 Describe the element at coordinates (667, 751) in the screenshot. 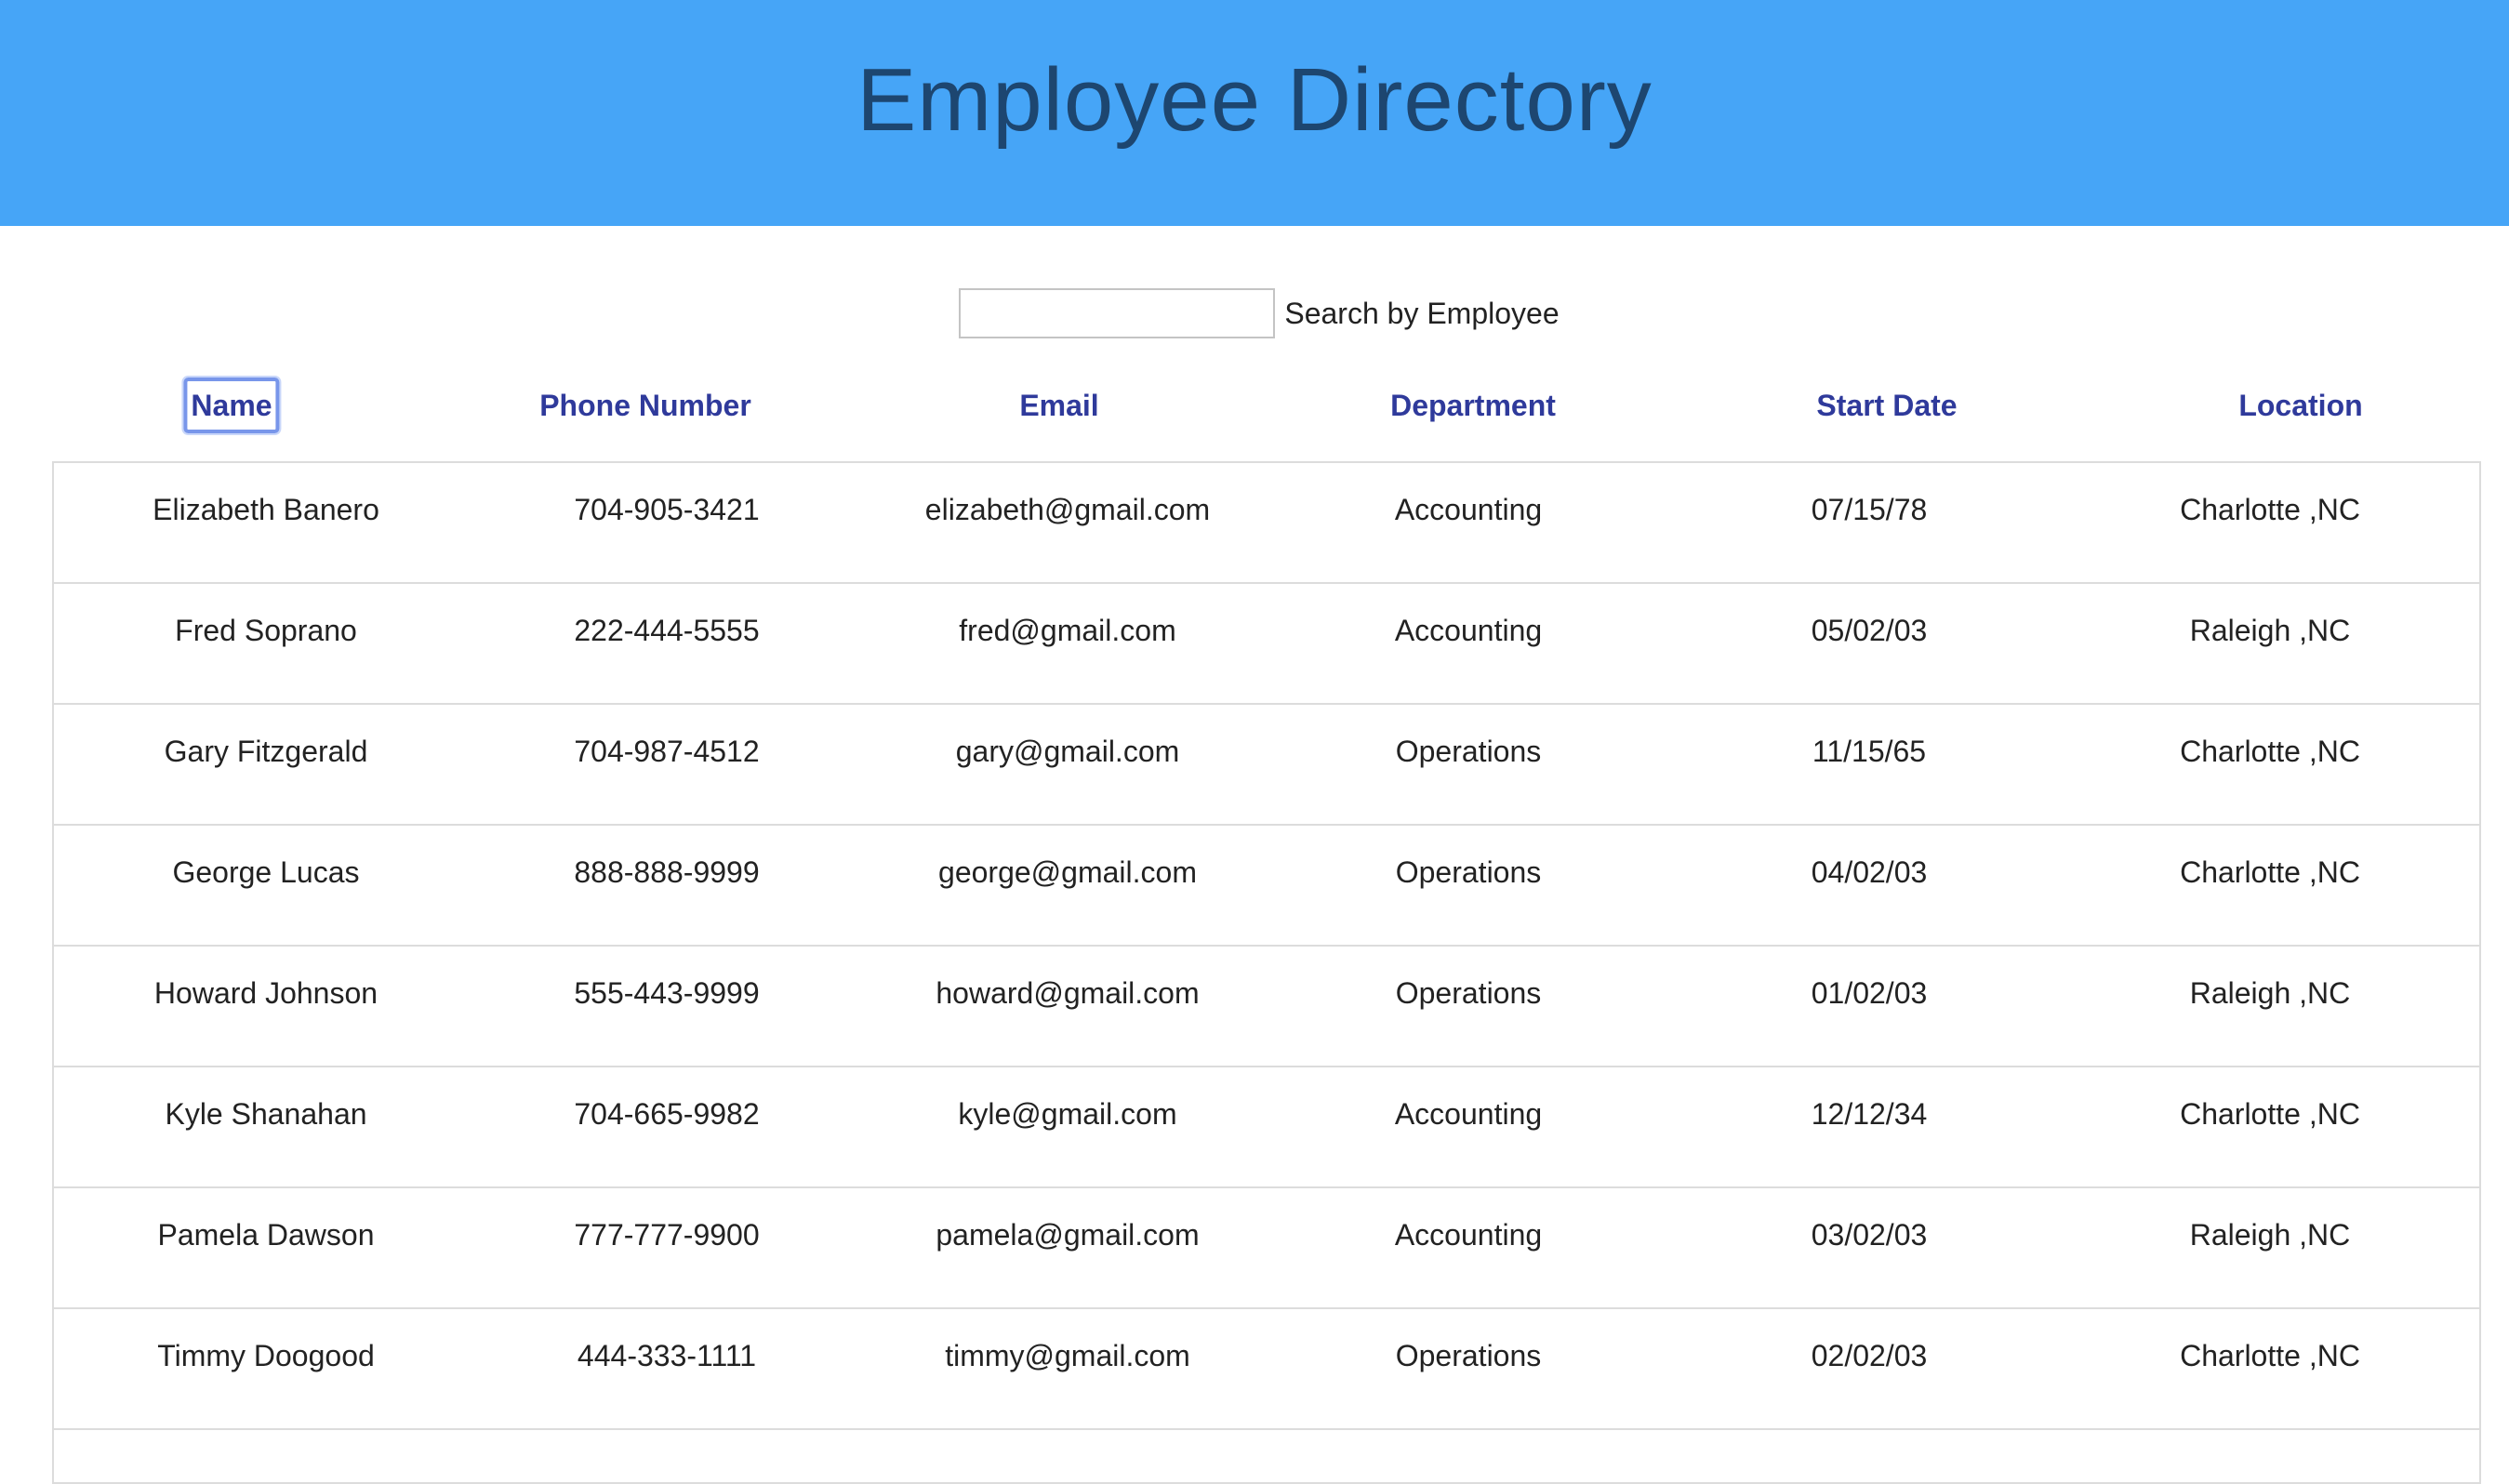

I see `cell-phone: 704-987-4512` at that location.